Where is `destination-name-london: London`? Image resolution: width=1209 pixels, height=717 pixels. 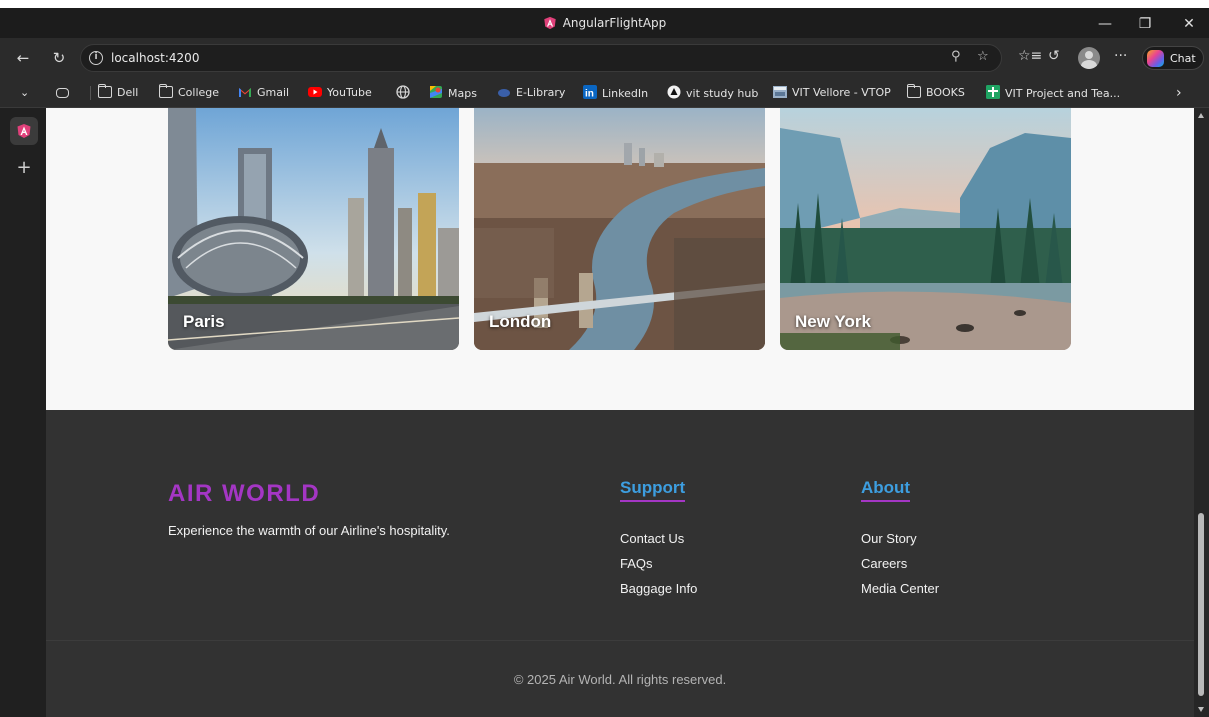 destination-name-london: London is located at coordinates (520, 321).